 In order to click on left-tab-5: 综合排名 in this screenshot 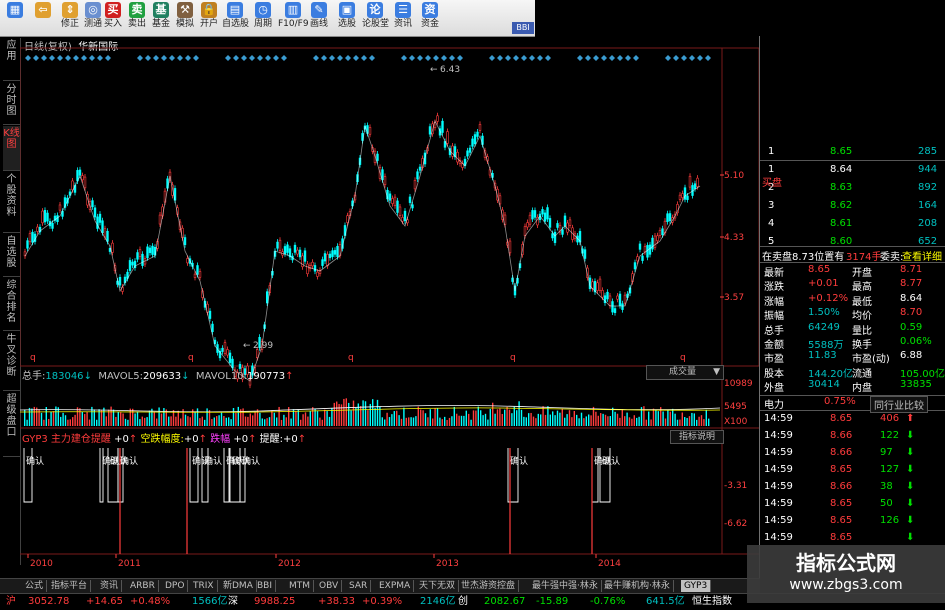, I will do `click(11, 304)`.